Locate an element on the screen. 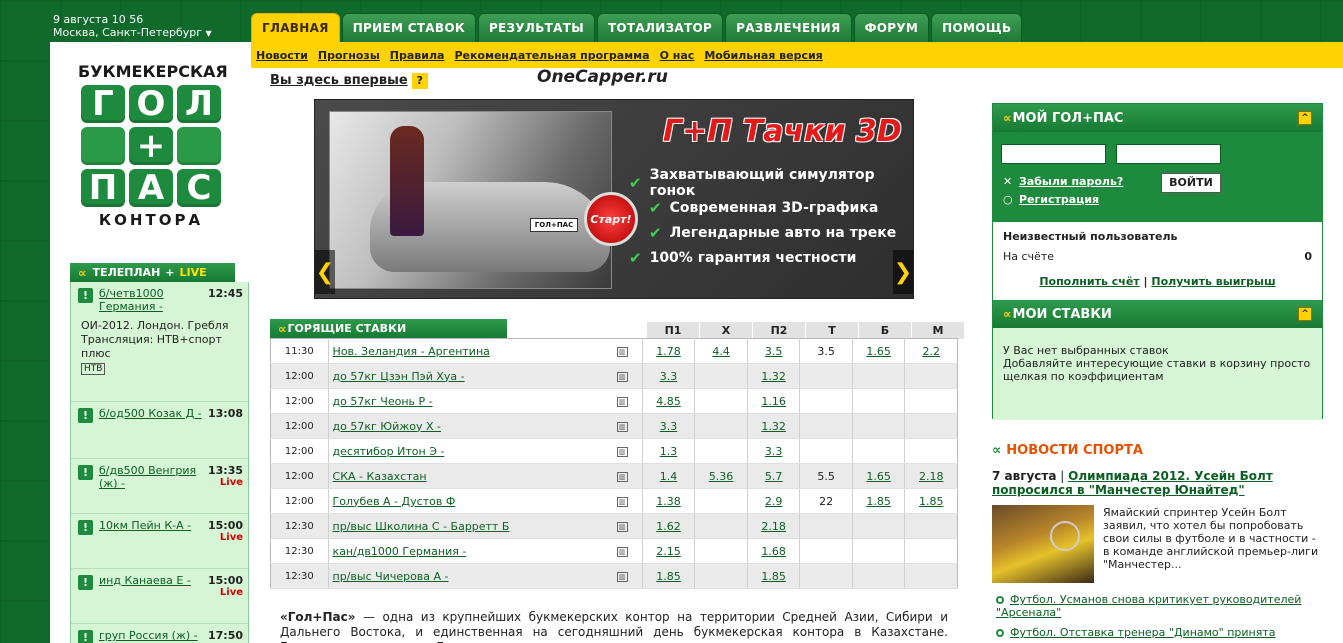 This screenshot has height=643, width=1343. bet-event-link: Нов. Зеландия - Аргентина is located at coordinates (411, 351).